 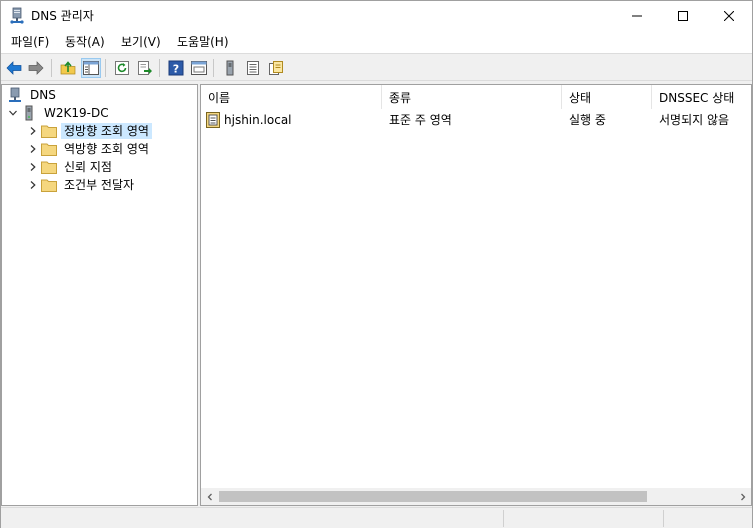 What do you see at coordinates (213, 121) in the screenshot?
I see `zone-icon` at bounding box center [213, 121].